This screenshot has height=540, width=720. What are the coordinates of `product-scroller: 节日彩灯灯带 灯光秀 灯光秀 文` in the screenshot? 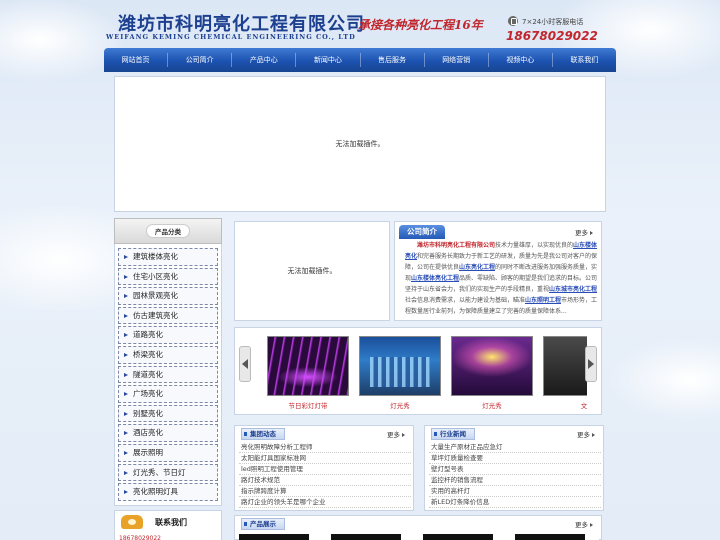 It's located at (418, 371).